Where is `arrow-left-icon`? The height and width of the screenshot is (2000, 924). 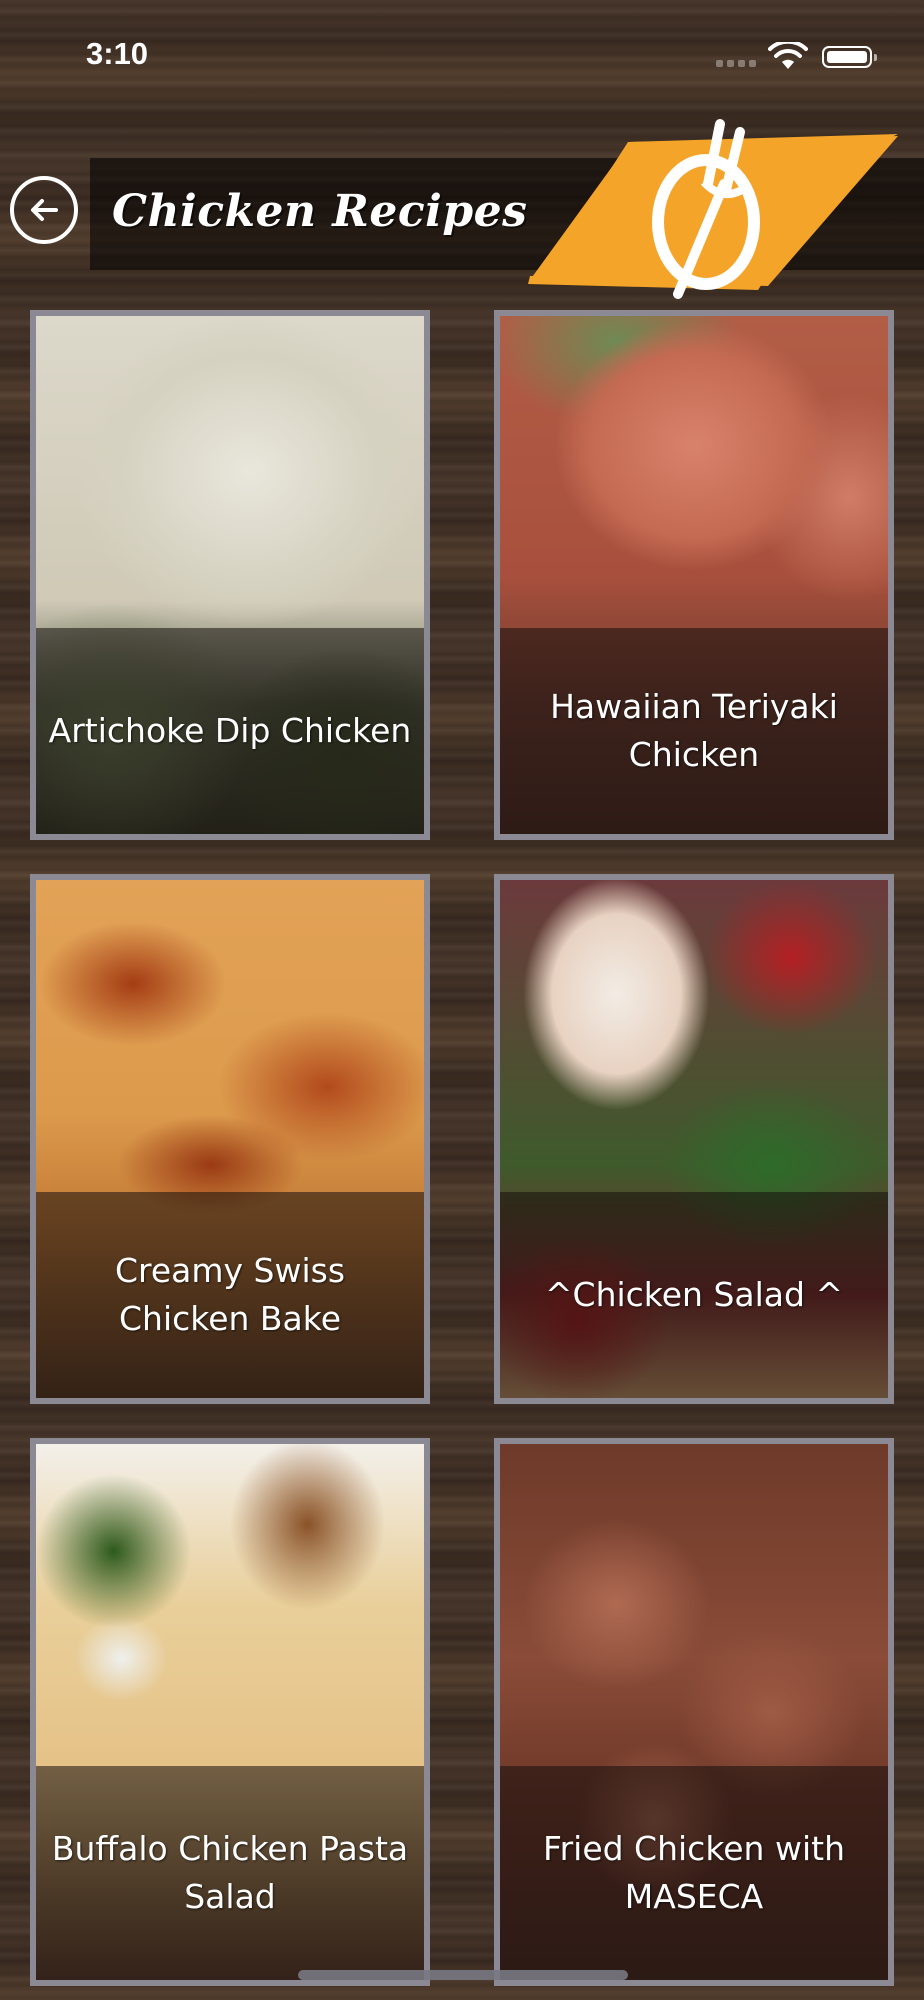
arrow-left-icon is located at coordinates (44, 210).